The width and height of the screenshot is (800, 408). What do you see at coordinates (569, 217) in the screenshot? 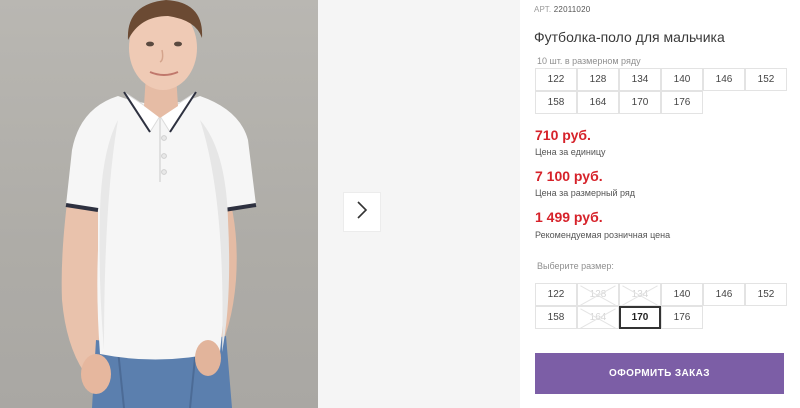
I see `retail-price: 1 499 руб.` at bounding box center [569, 217].